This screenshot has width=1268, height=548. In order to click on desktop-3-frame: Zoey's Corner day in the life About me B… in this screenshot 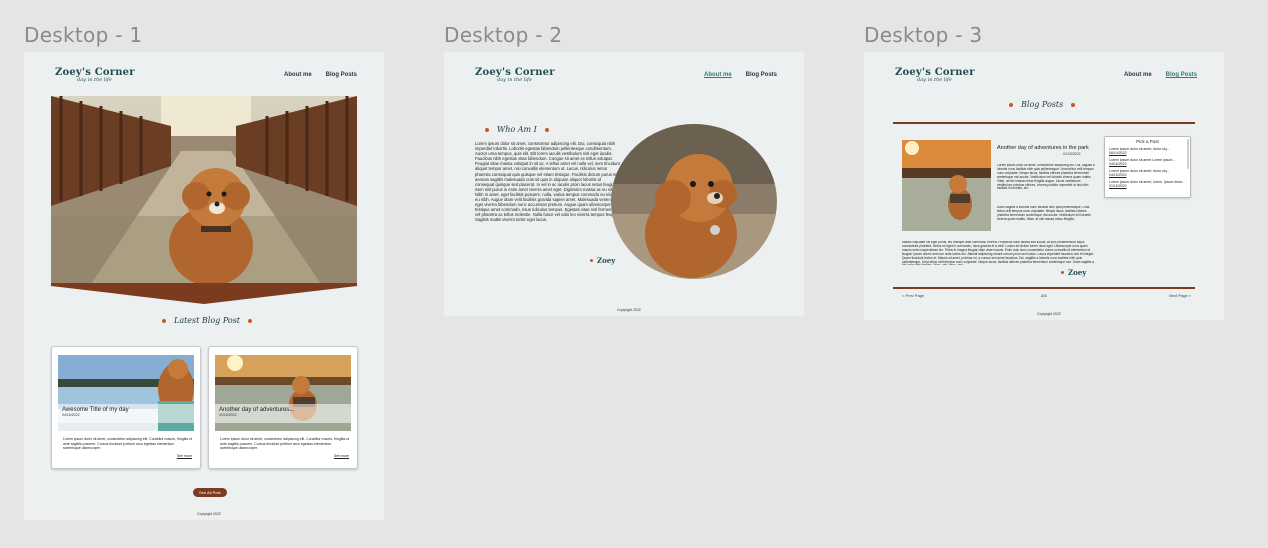, I will do `click(1044, 186)`.